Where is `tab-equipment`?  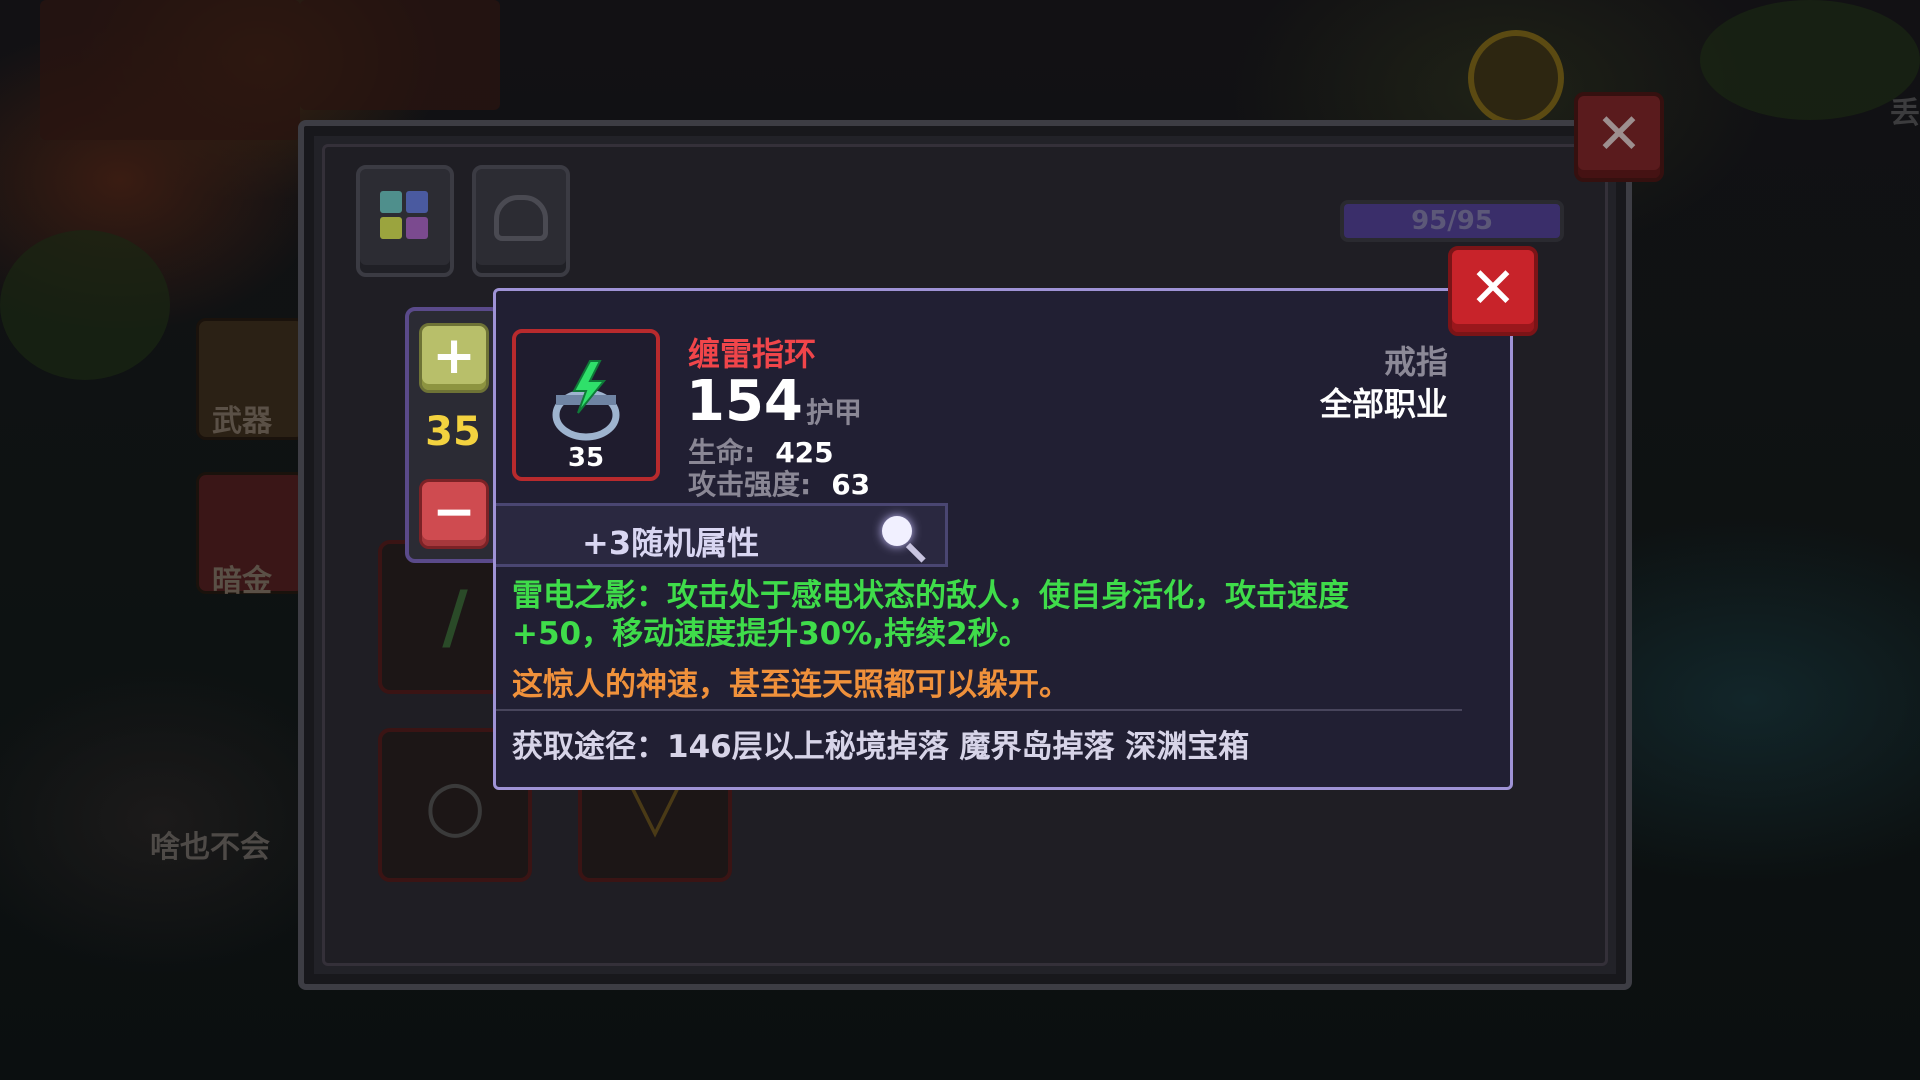 tab-equipment is located at coordinates (521, 221).